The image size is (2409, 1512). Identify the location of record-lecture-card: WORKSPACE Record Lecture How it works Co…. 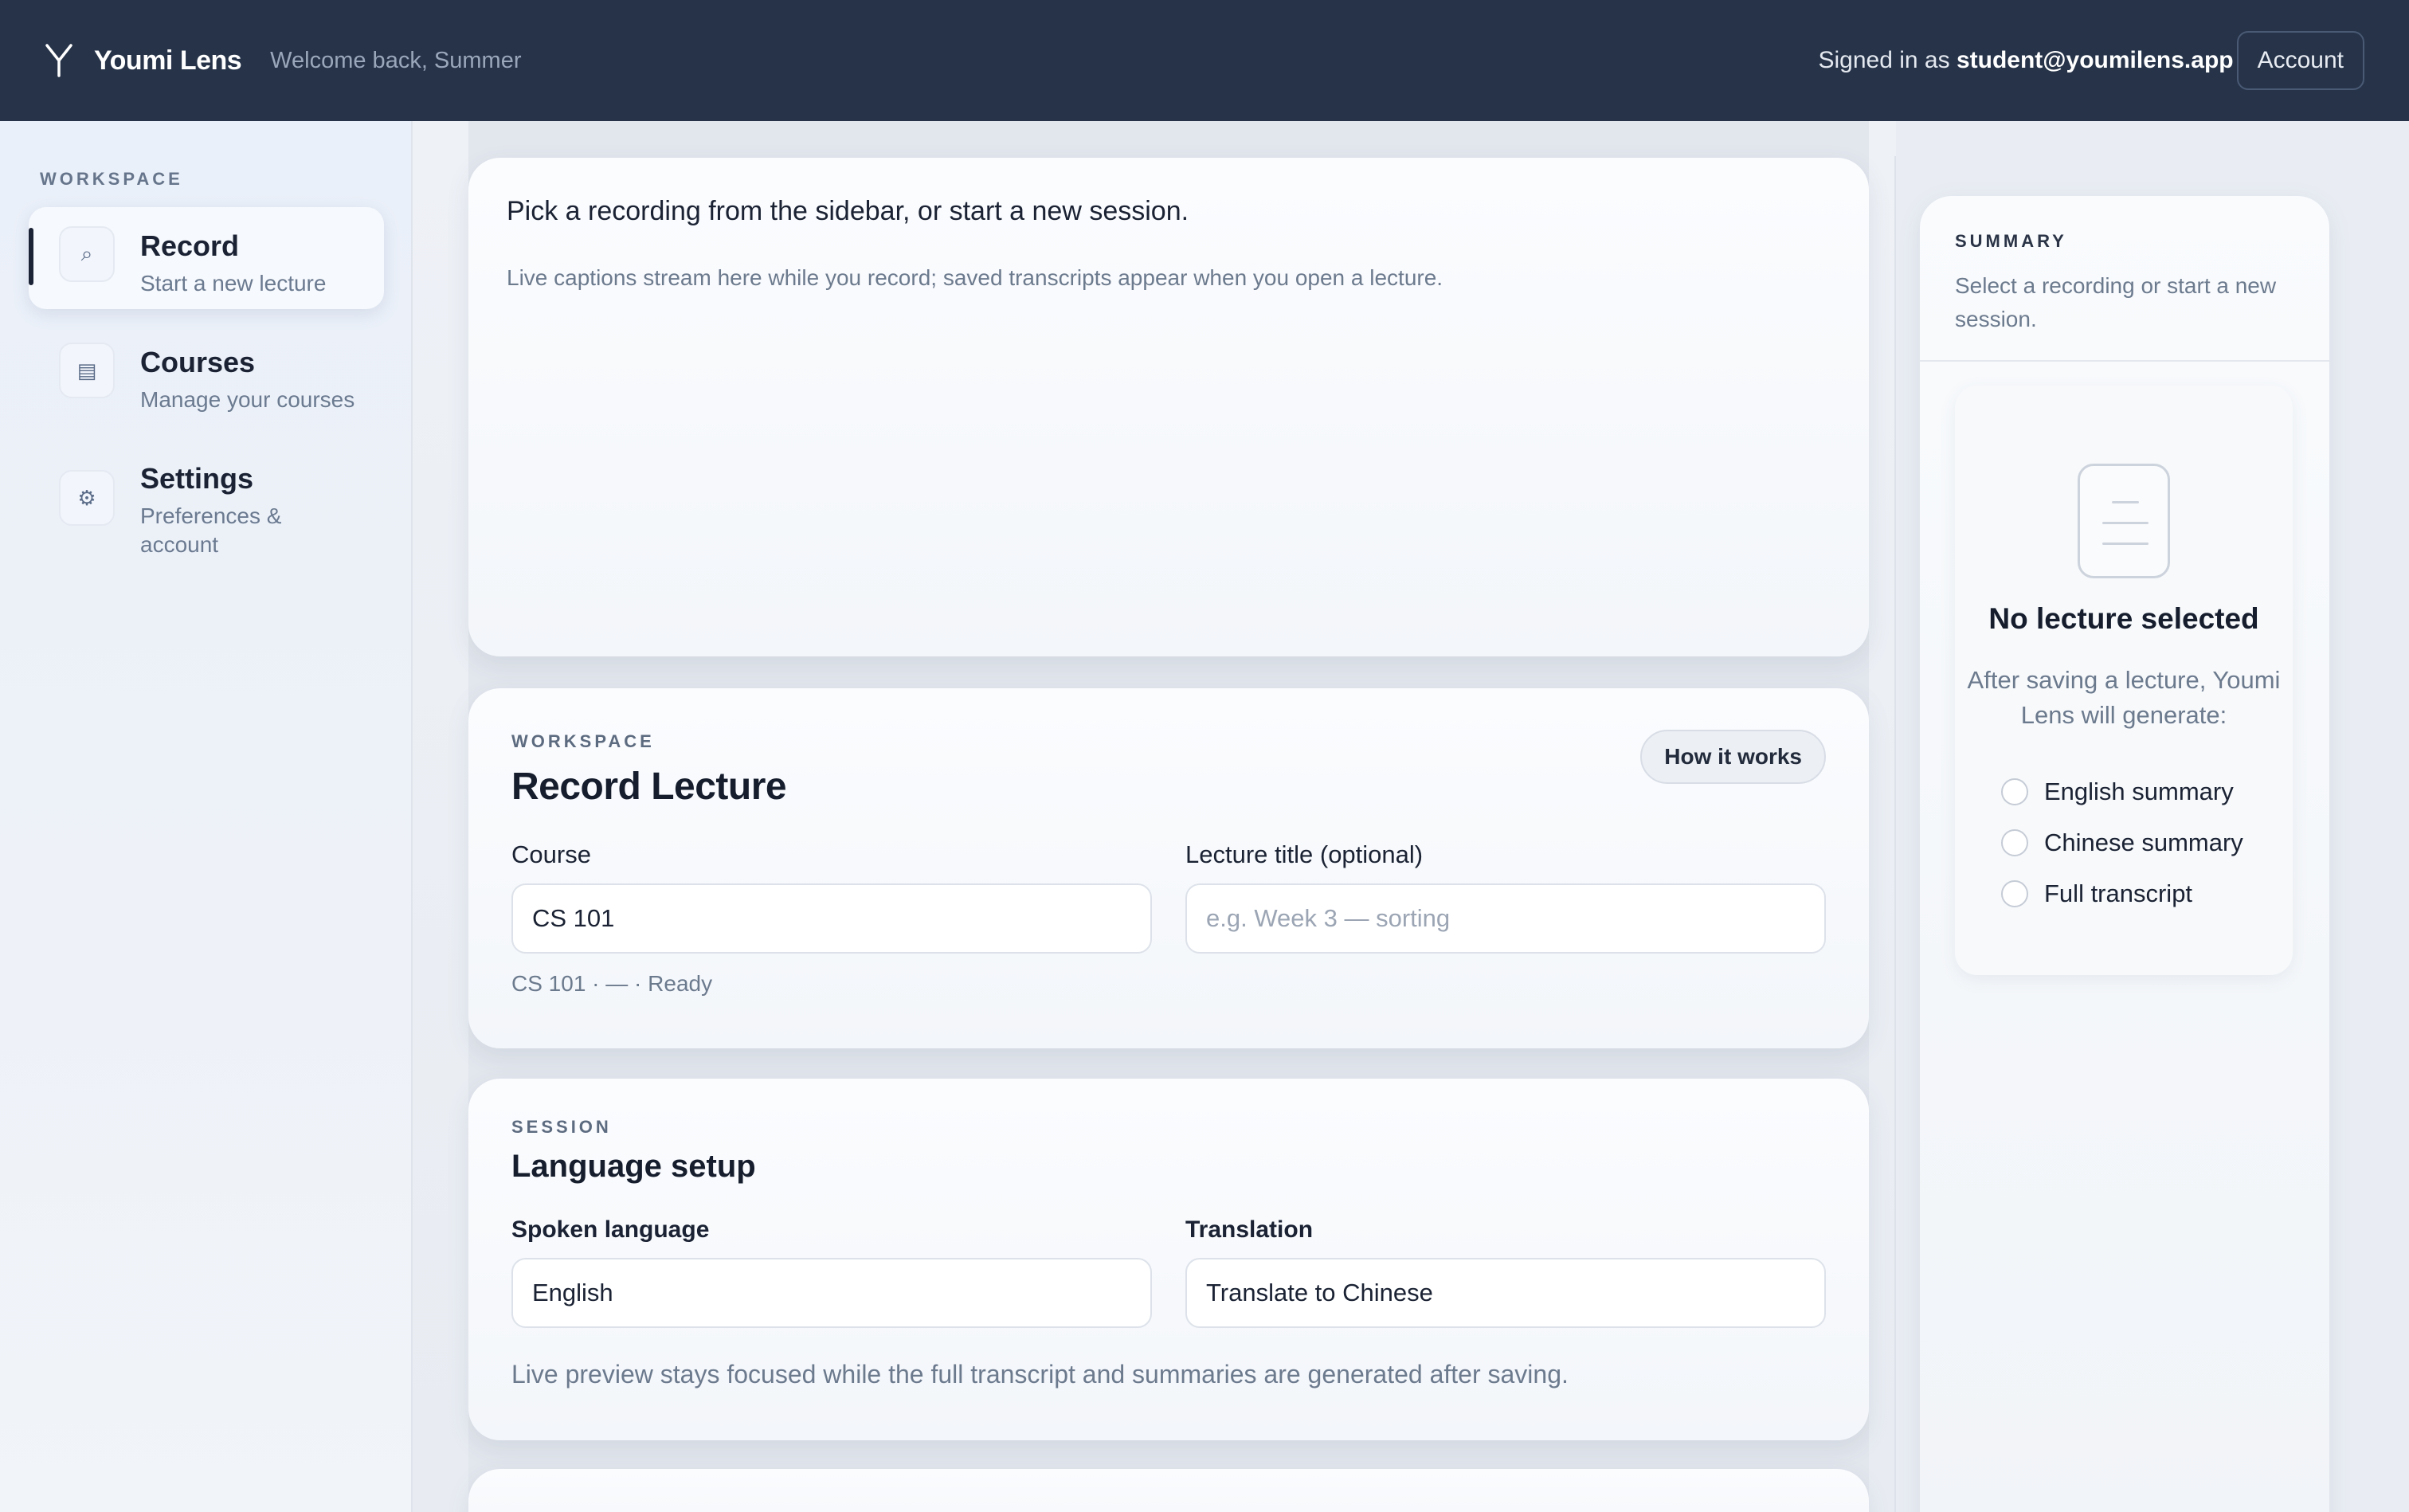
(1168, 868).